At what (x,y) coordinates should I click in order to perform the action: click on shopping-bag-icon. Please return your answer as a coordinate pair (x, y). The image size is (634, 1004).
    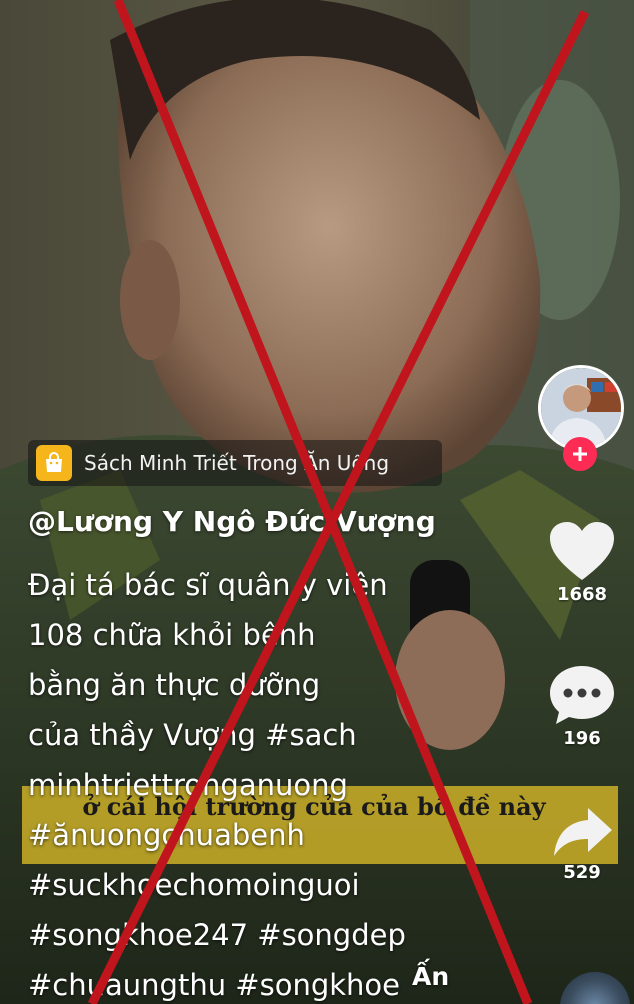
    Looking at the image, I should click on (54, 463).